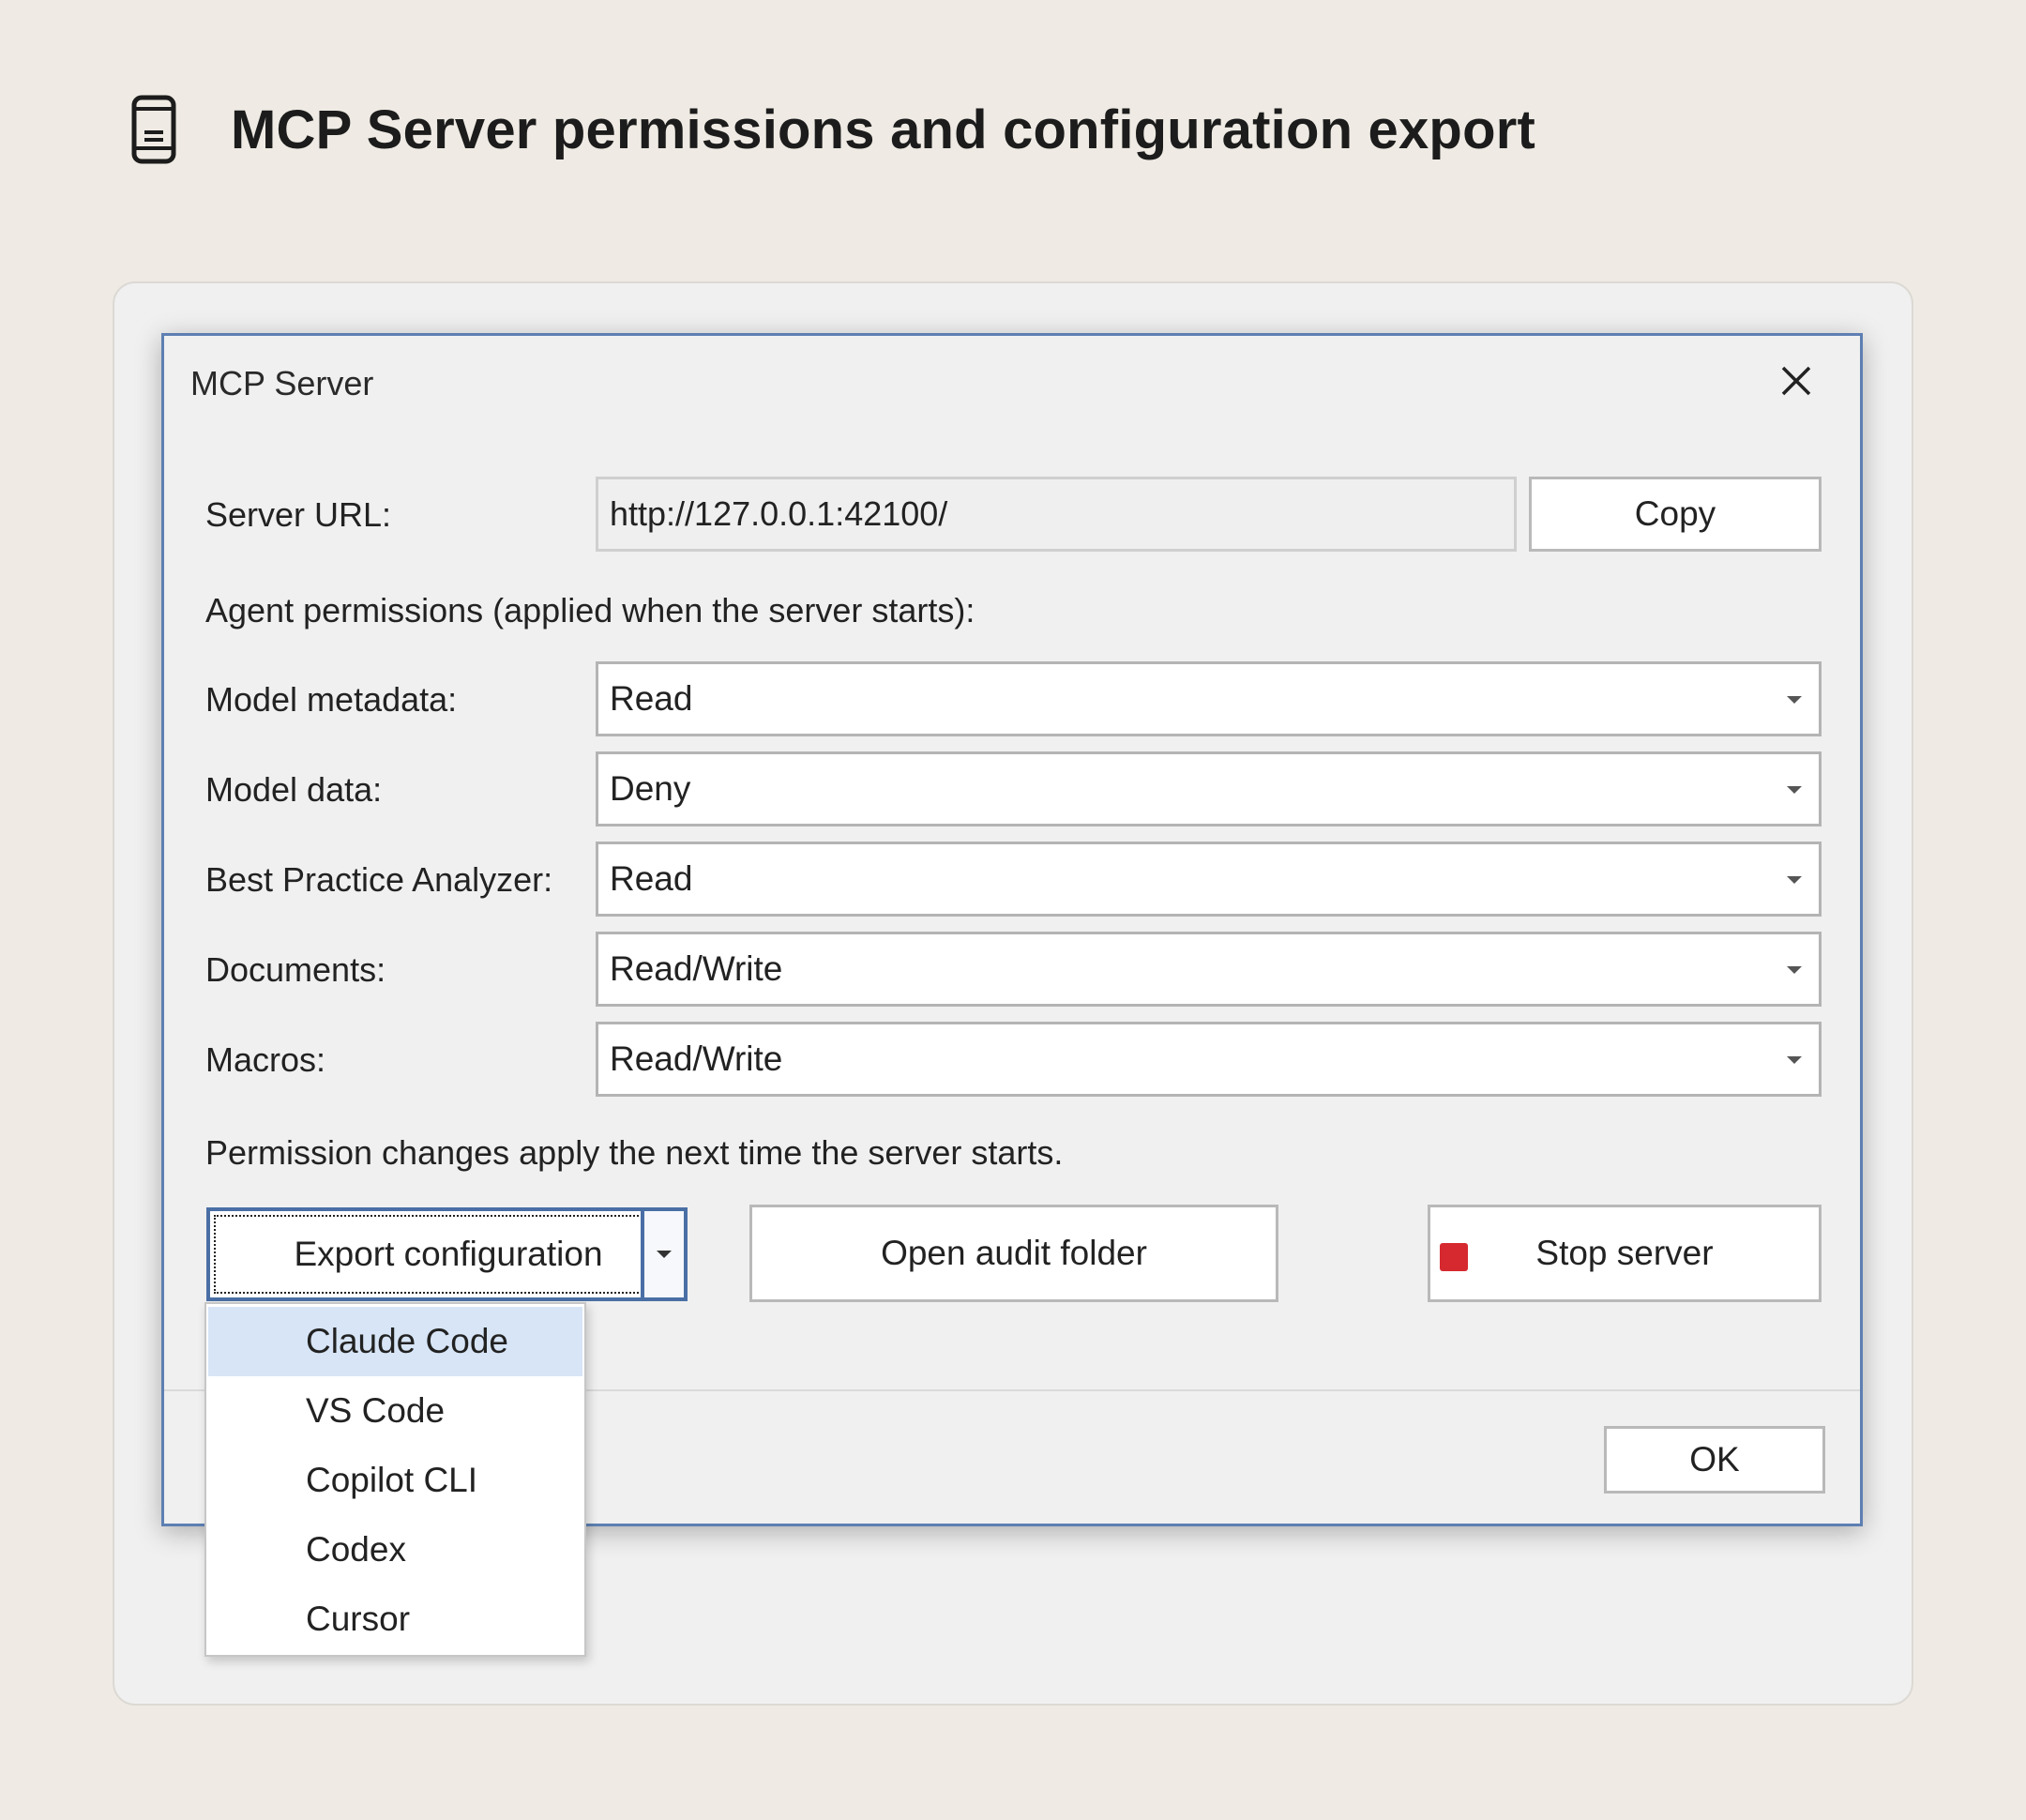 The height and width of the screenshot is (1820, 2026). I want to click on model-data-label: Model data:, so click(294, 789).